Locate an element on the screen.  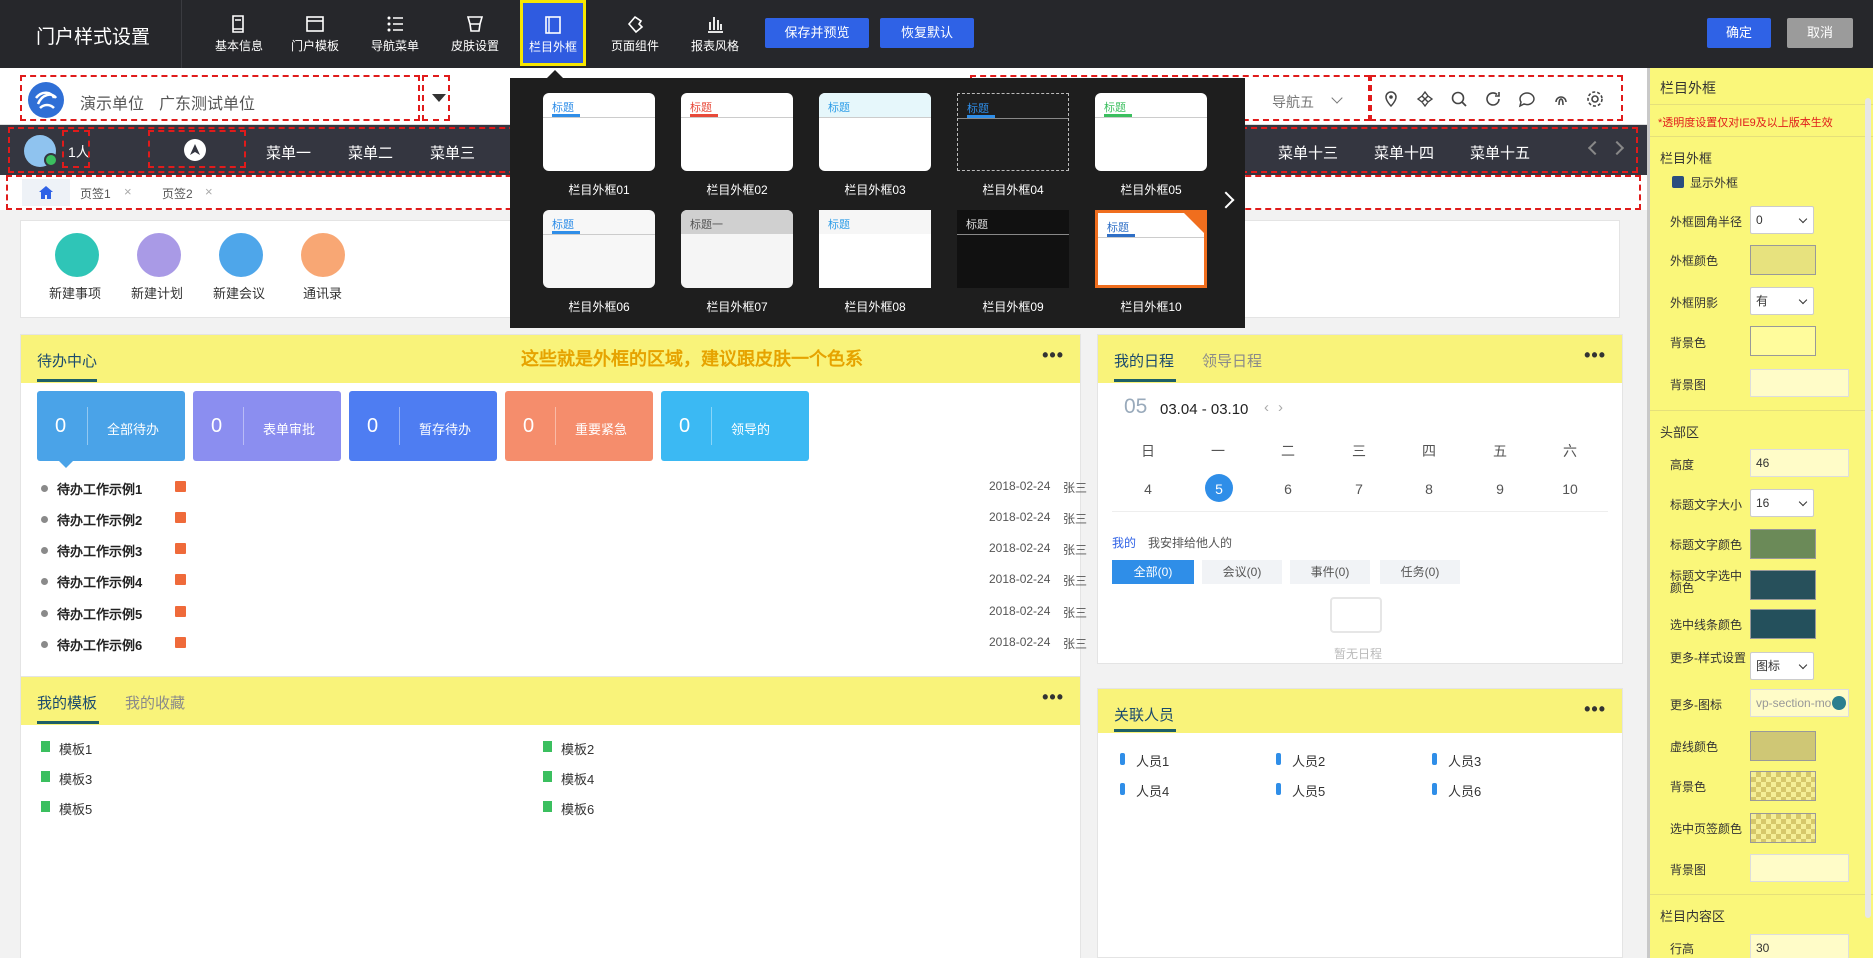
frame-caption: 栏目外框08 is located at coordinates (875, 306).